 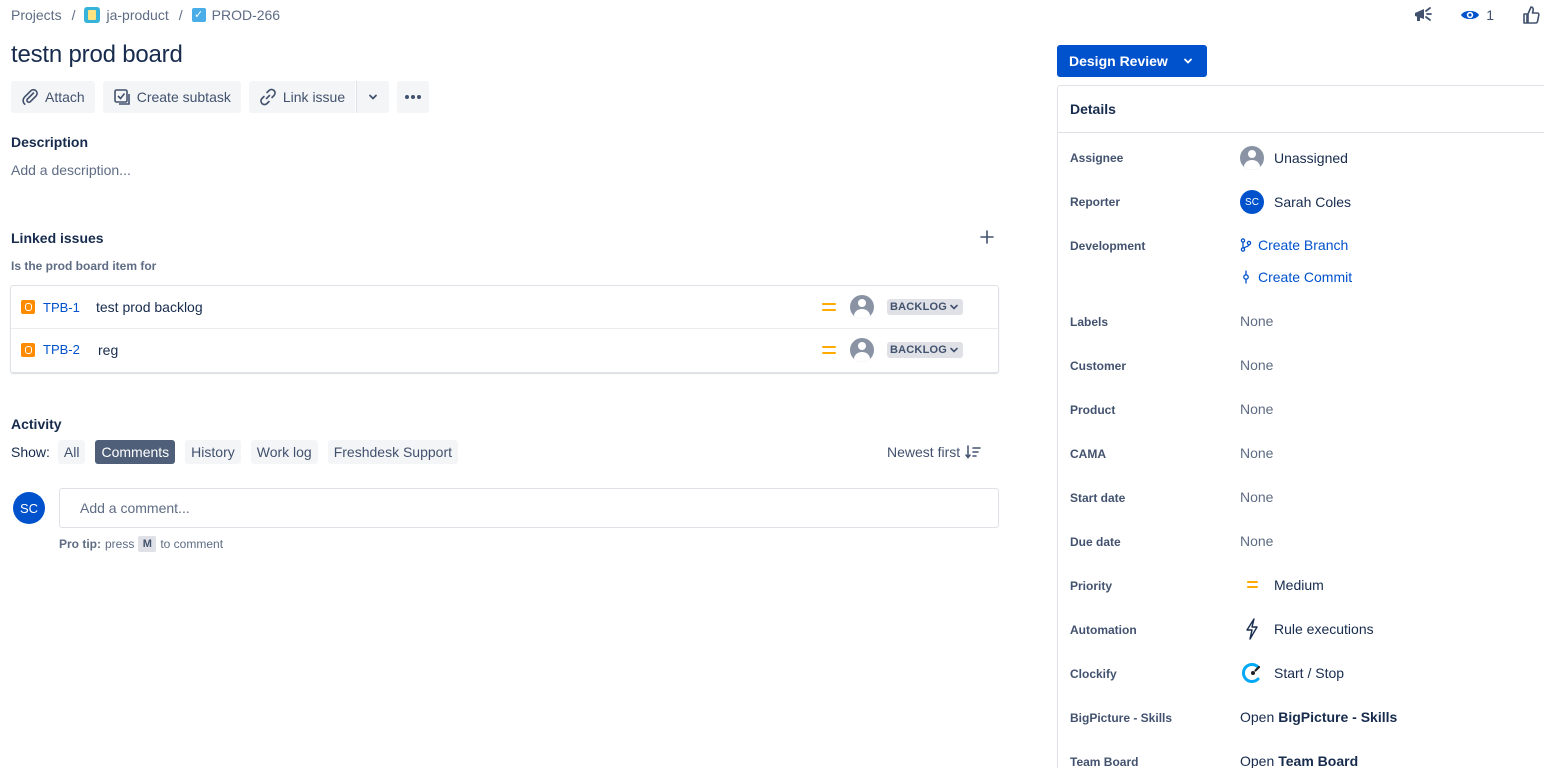 I want to click on link-relation-label: Is the prod board item for, so click(x=84, y=266).